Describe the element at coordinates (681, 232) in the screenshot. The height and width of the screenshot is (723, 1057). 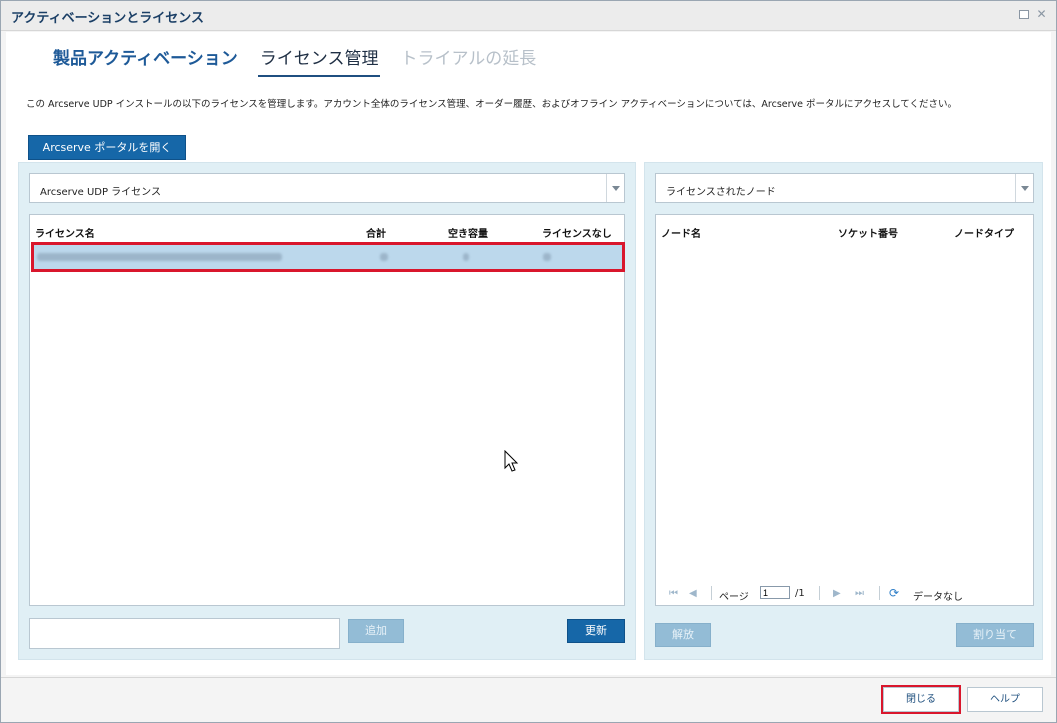
I see `column-node-name: ノード名` at that location.